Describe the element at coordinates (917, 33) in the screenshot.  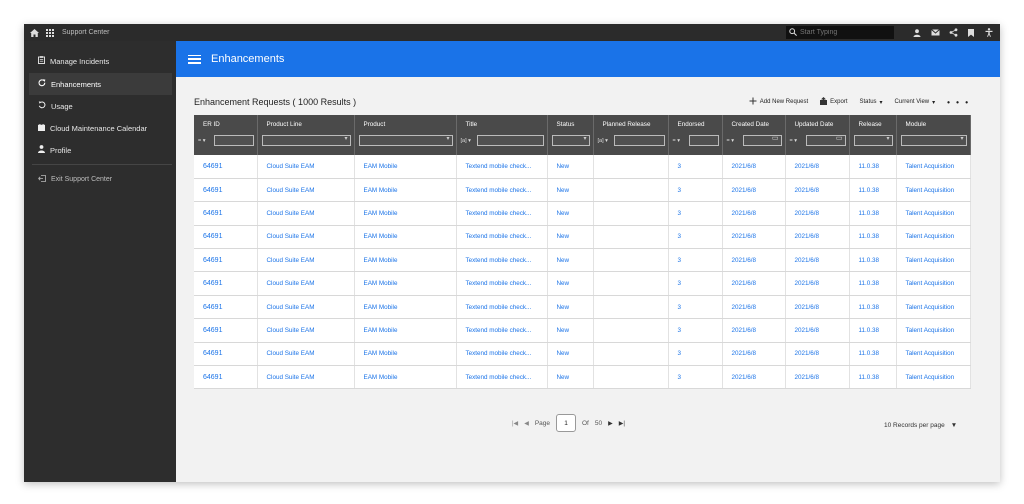
I see `user-icon` at that location.